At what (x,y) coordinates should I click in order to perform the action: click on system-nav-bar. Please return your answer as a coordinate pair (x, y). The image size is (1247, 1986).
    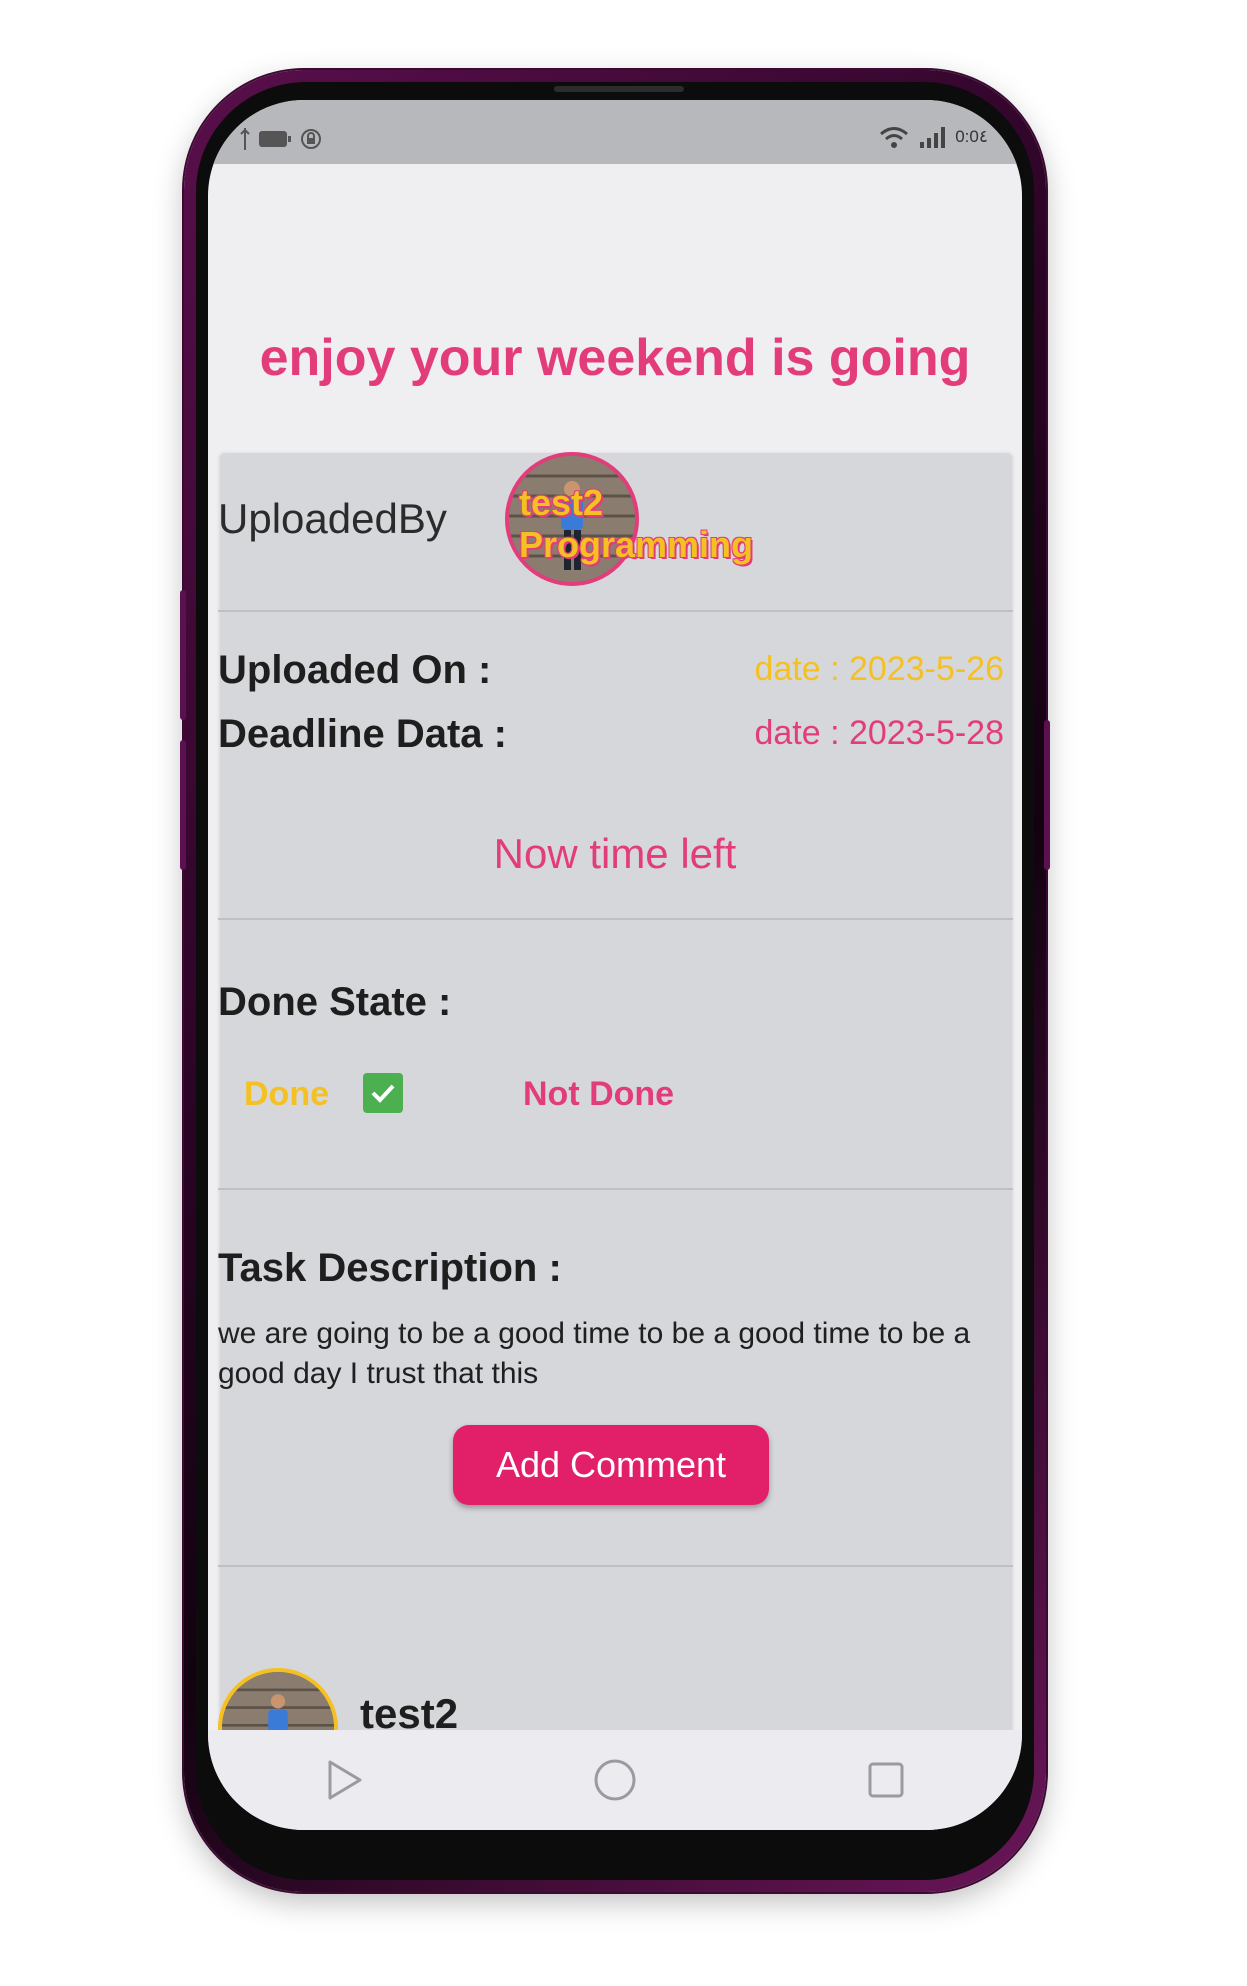
    Looking at the image, I should click on (615, 1780).